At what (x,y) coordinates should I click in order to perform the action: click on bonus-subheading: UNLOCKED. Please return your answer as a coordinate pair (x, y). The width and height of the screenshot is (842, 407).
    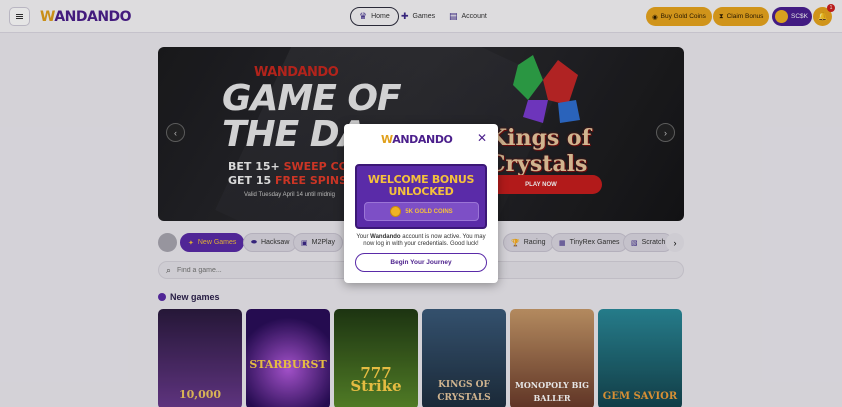
    Looking at the image, I should click on (421, 191).